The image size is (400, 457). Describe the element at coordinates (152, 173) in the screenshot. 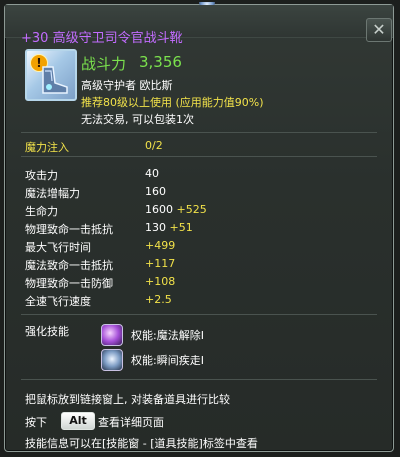

I see `stat-value: 40` at that location.